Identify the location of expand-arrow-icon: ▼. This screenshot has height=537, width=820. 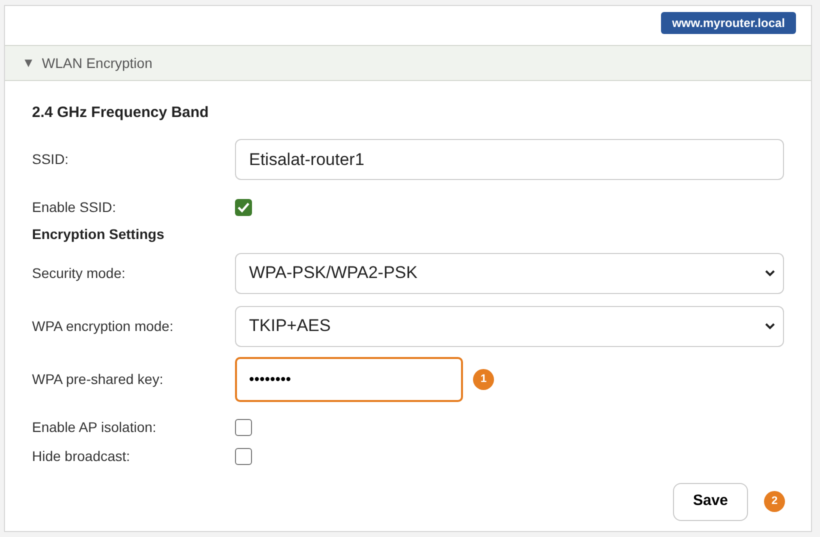
(28, 63).